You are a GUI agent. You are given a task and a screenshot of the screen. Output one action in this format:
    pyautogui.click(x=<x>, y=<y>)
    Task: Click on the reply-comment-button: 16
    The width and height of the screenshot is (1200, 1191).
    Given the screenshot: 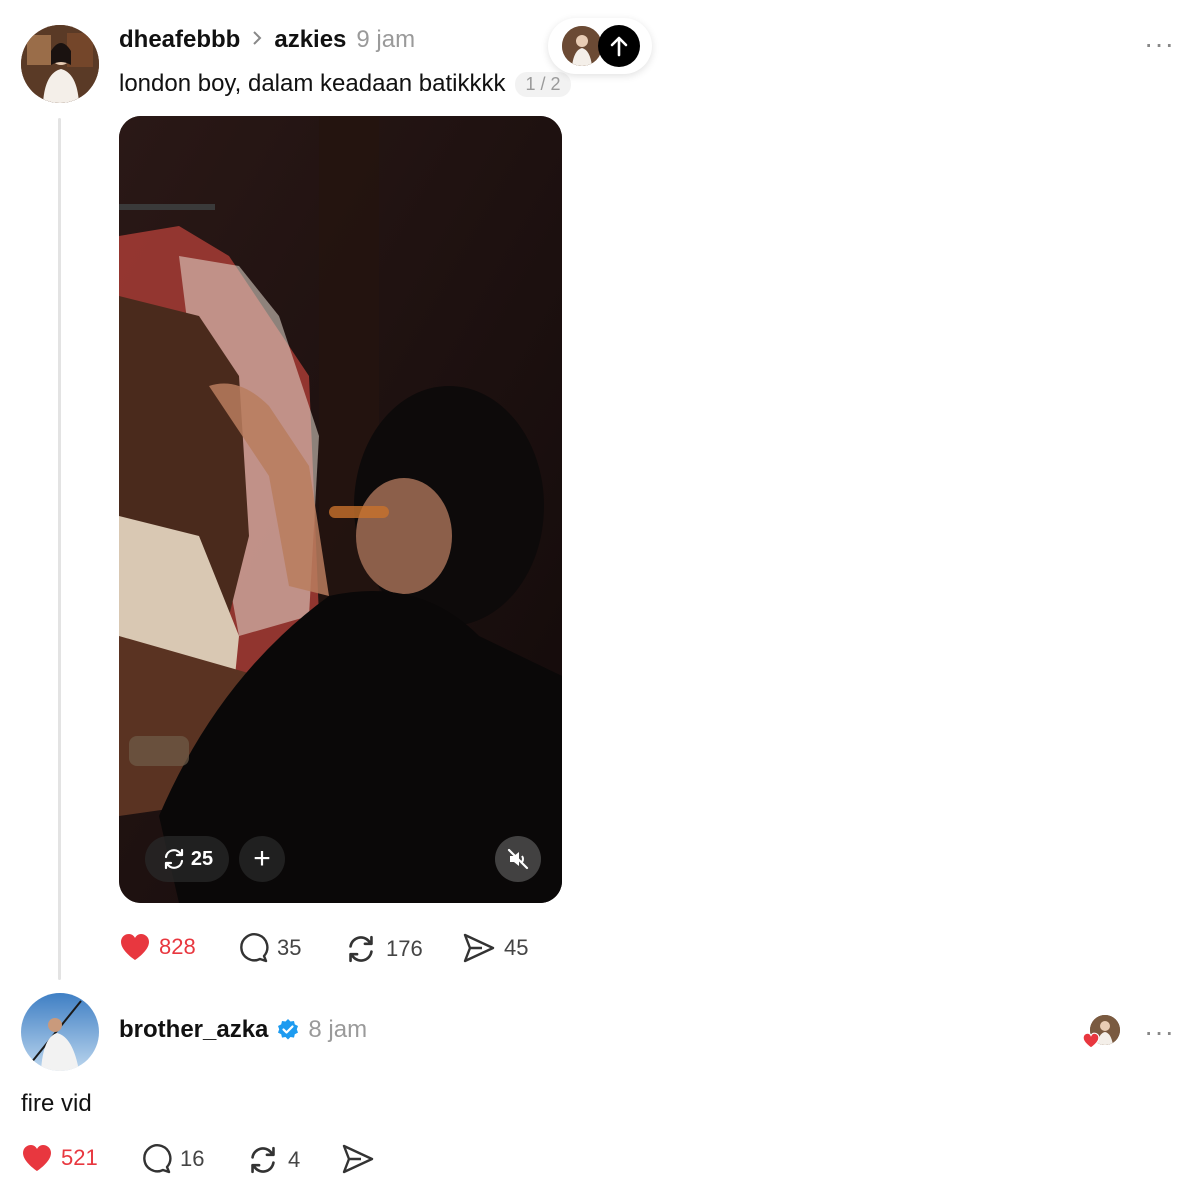 What is the action you would take?
    pyautogui.click(x=172, y=1159)
    